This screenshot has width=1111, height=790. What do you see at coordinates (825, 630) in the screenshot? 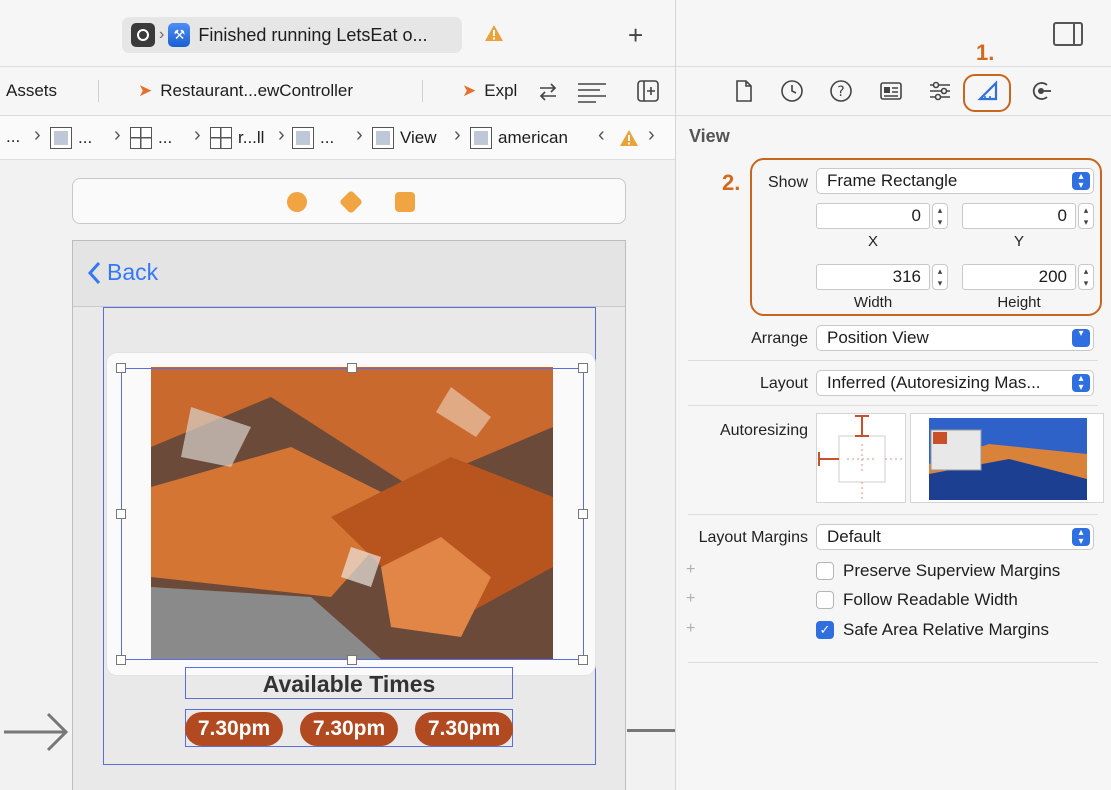
I see `checkmark-icon: ✓` at bounding box center [825, 630].